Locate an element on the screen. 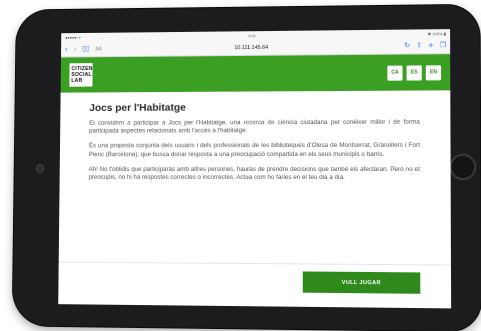 The width and height of the screenshot is (481, 331). battery-indicator: ✱ 100% ▮ is located at coordinates (437, 34).